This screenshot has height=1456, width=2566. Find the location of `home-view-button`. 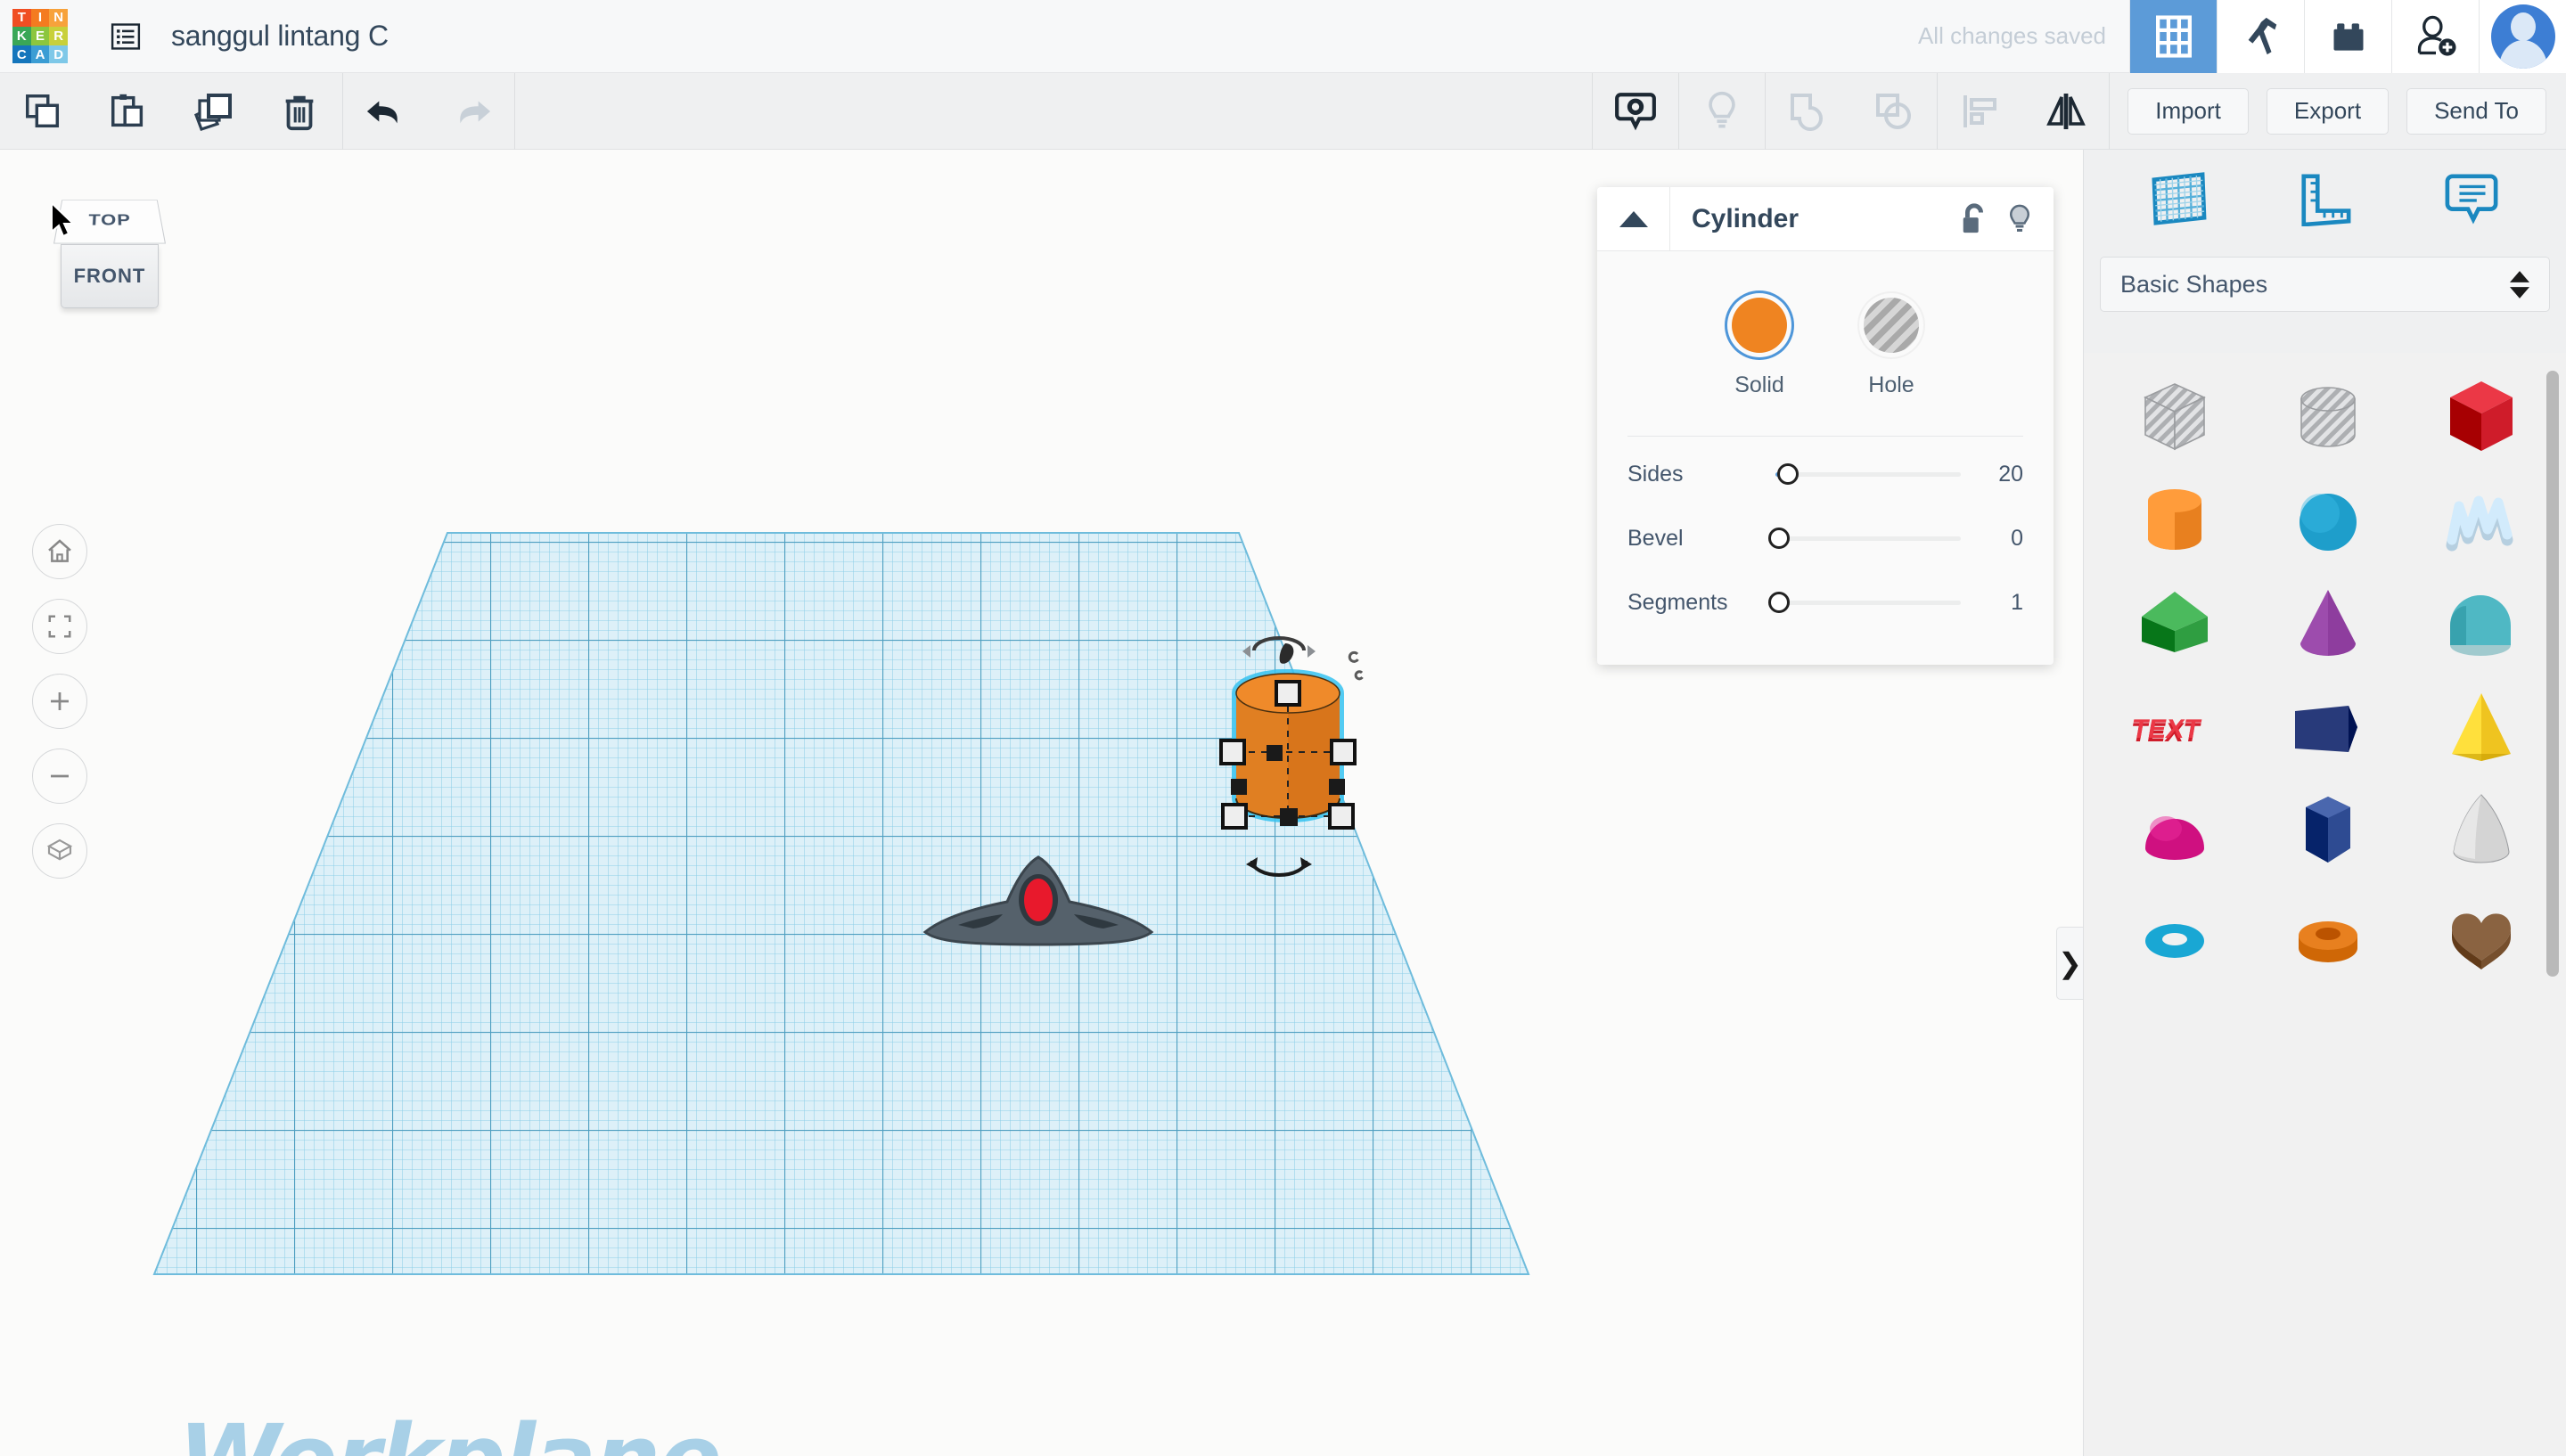

home-view-button is located at coordinates (60, 551).